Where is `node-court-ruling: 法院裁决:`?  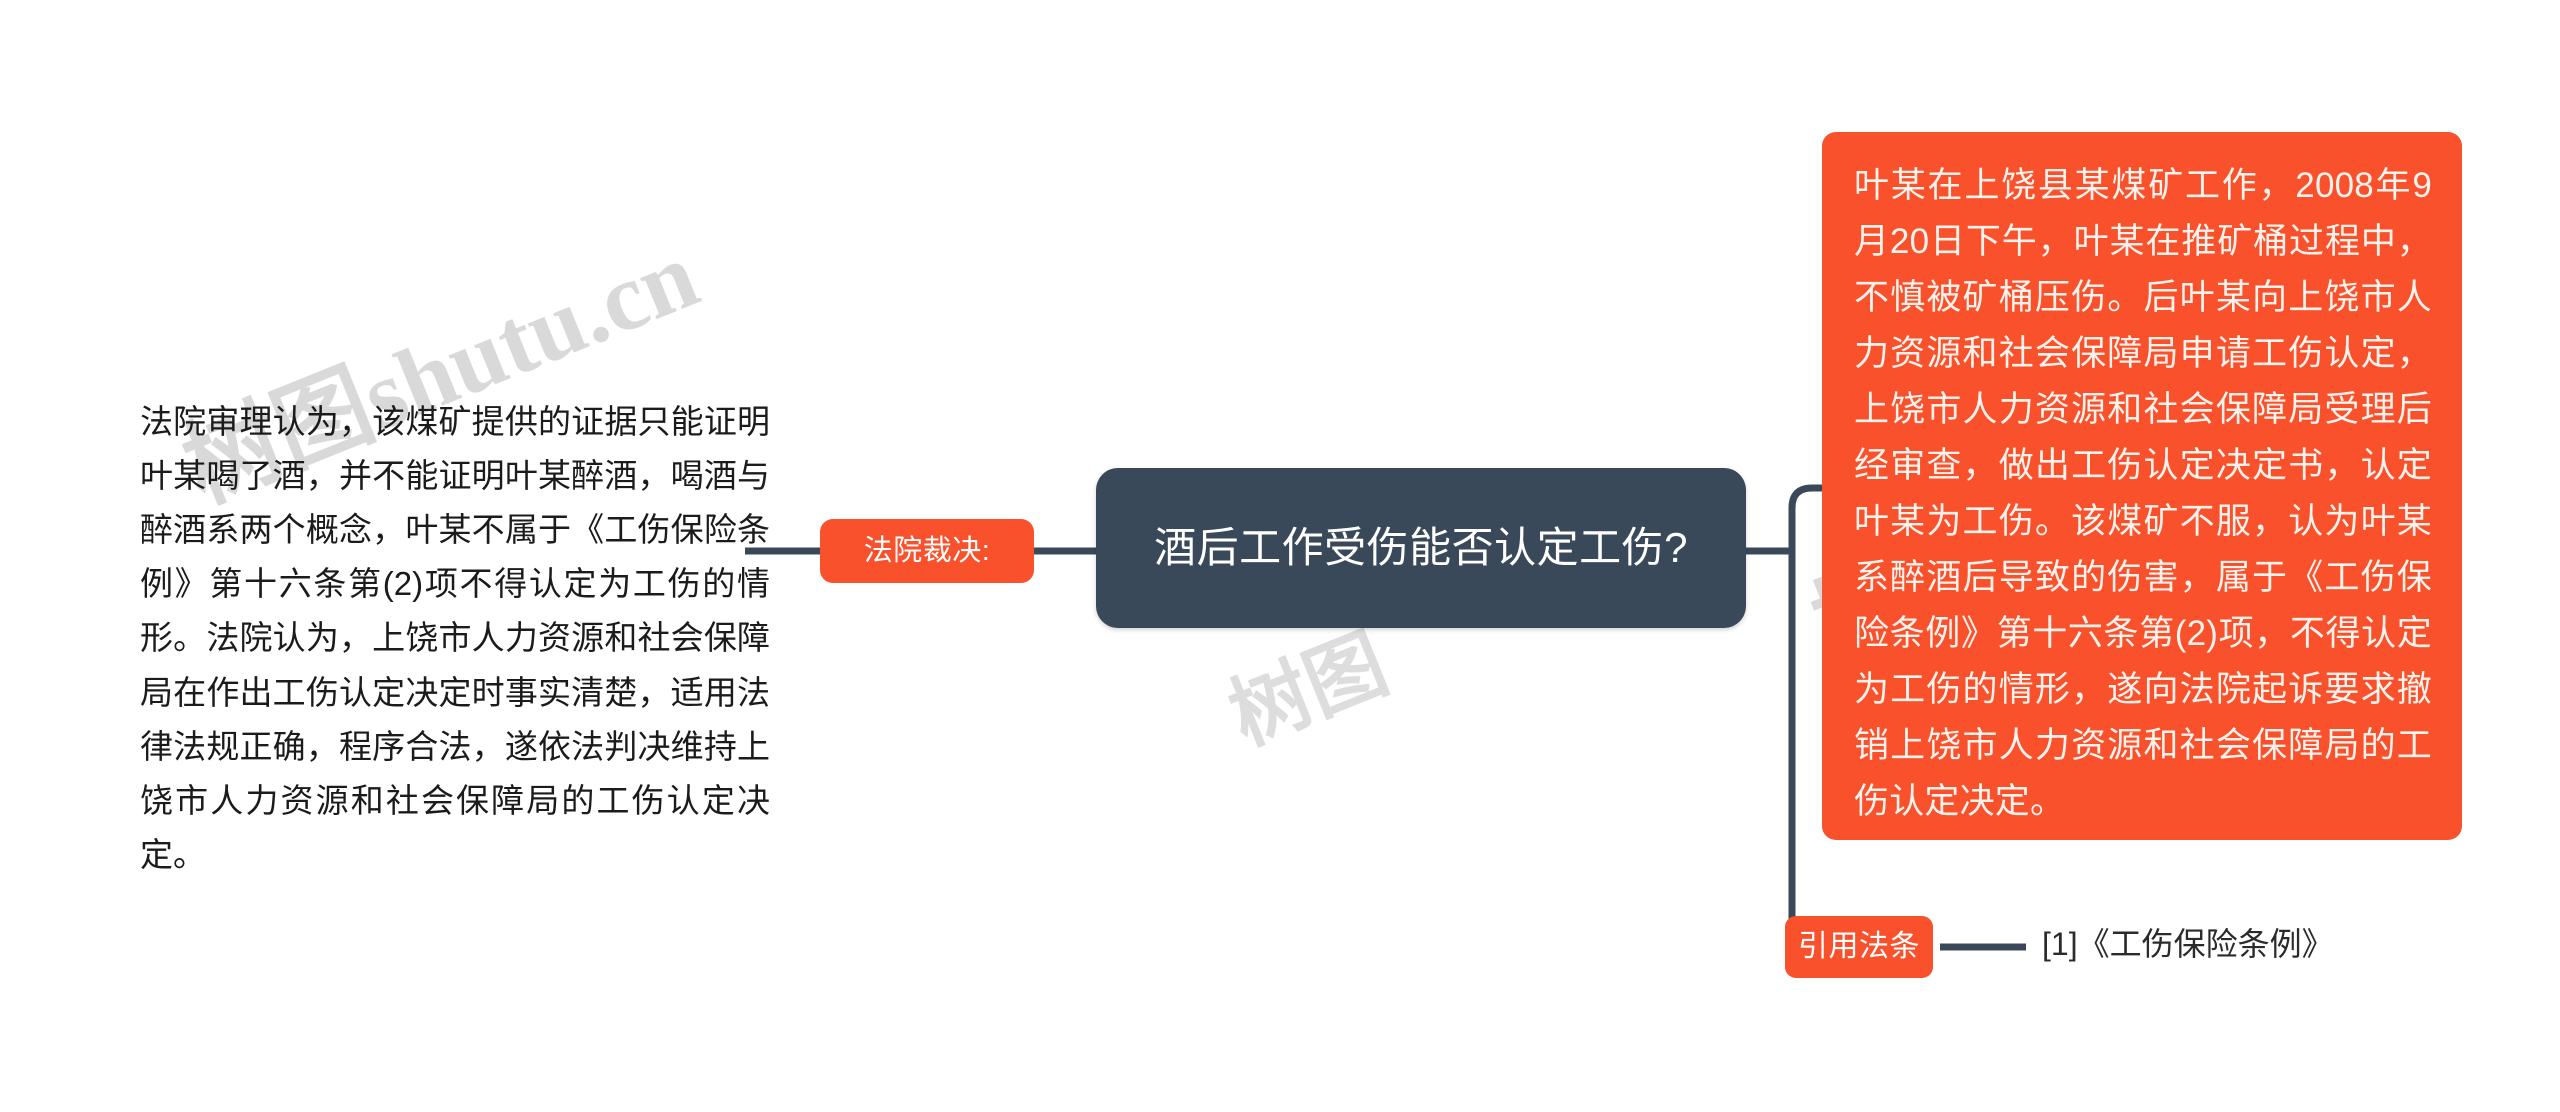
node-court-ruling: 法院裁决: is located at coordinates (927, 551).